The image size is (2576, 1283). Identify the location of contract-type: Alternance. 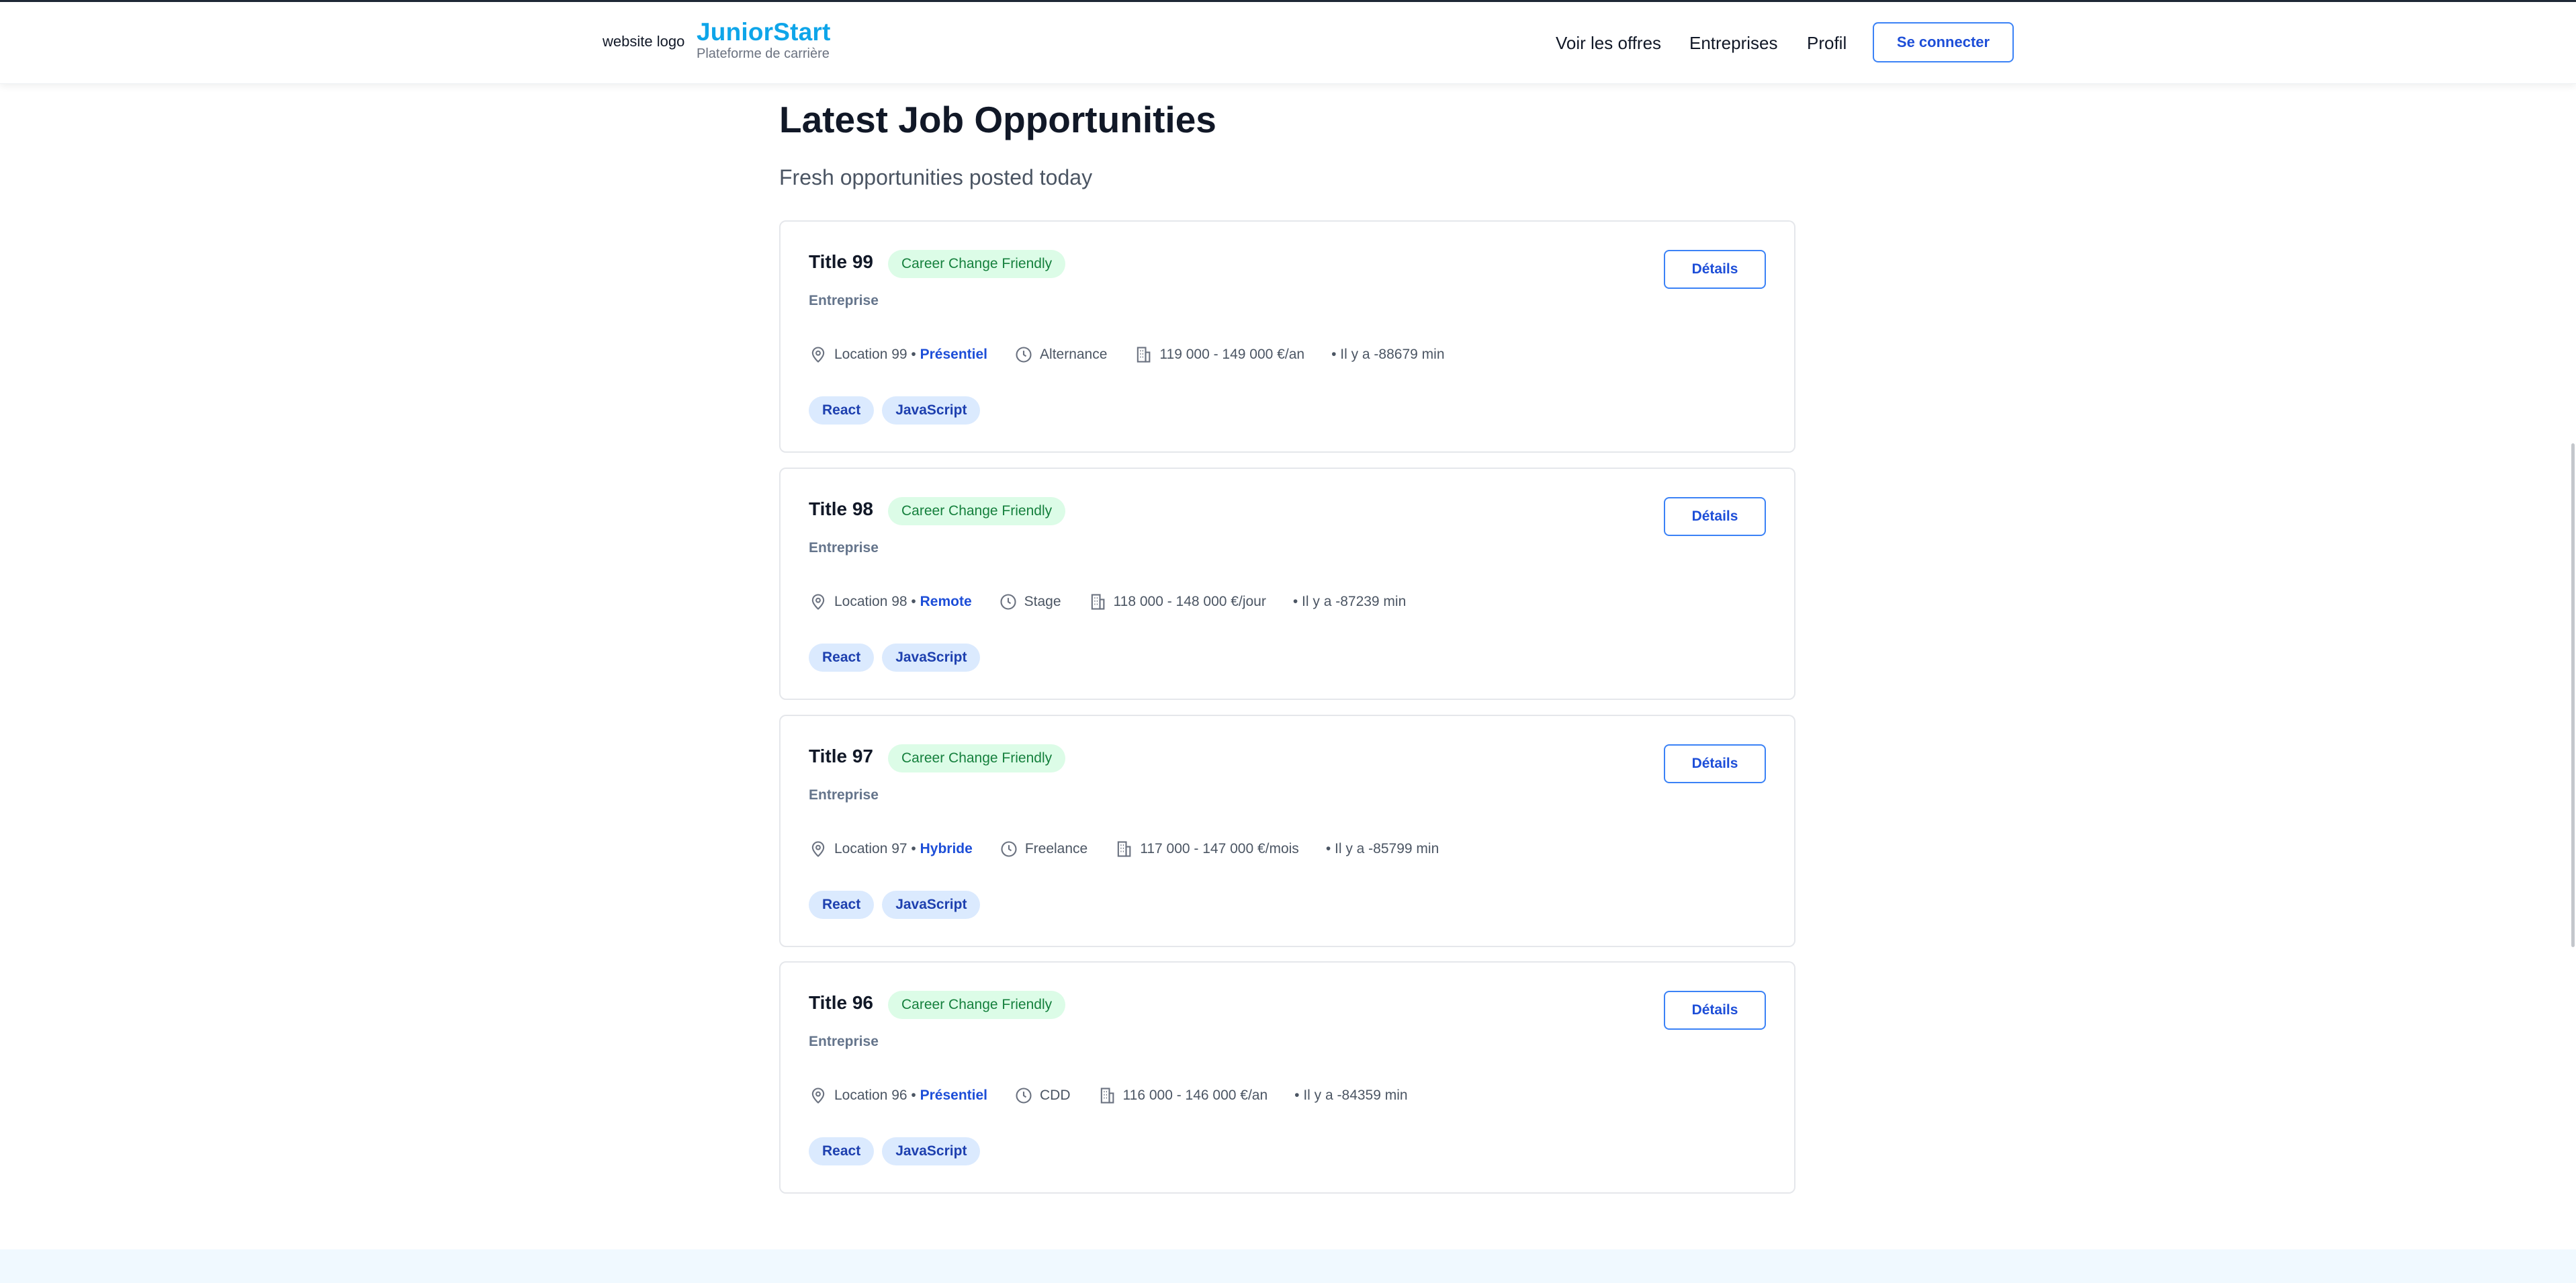
(1074, 354).